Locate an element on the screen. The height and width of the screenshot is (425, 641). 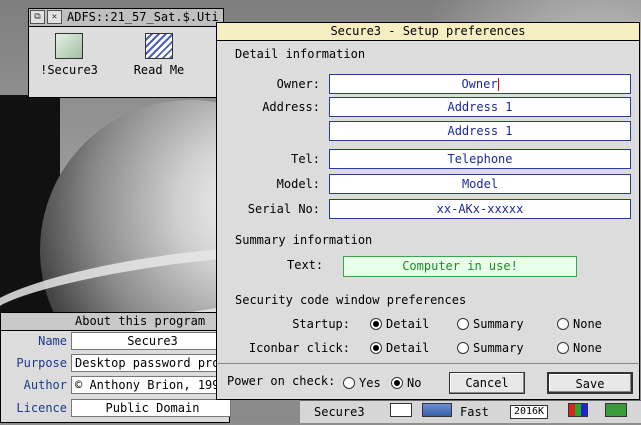
iconbar-click-row: Iconbar click: Detail Summary None is located at coordinates (429, 348).